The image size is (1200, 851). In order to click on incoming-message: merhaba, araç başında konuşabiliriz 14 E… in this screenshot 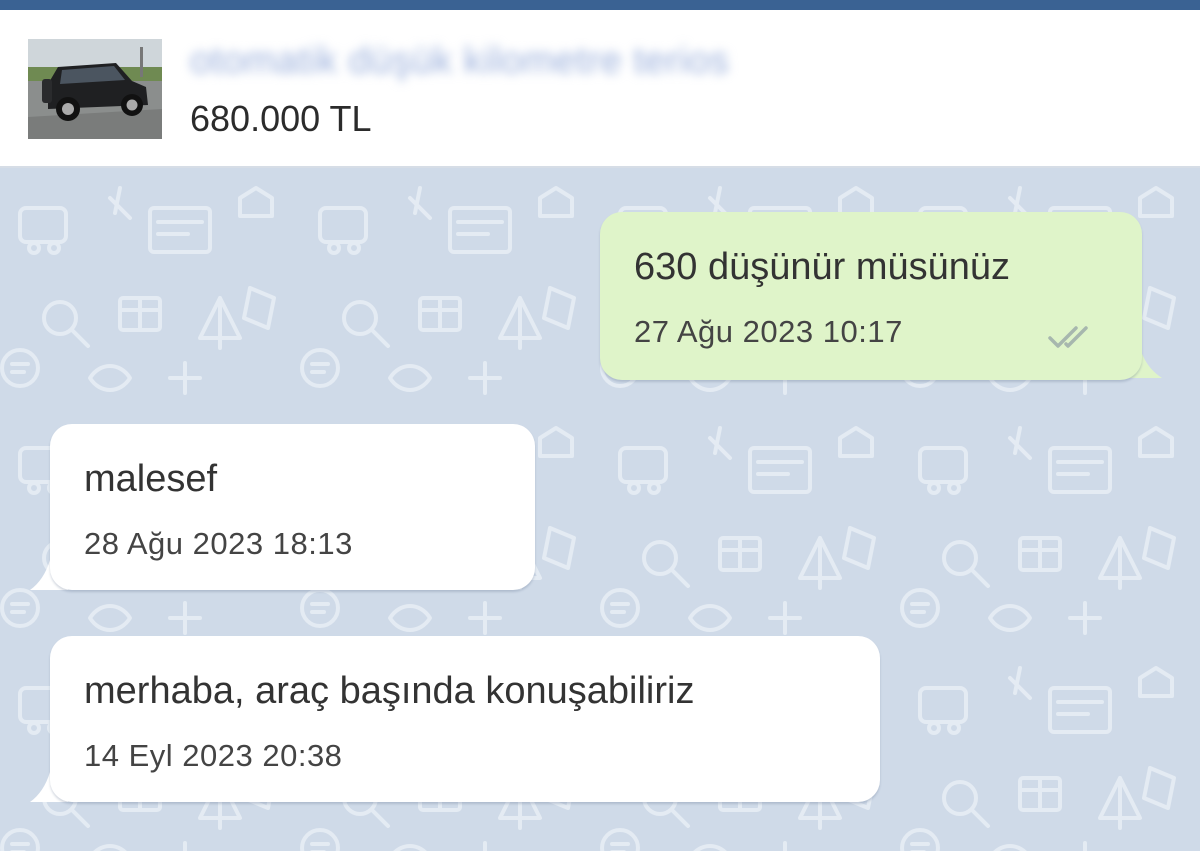, I will do `click(465, 719)`.